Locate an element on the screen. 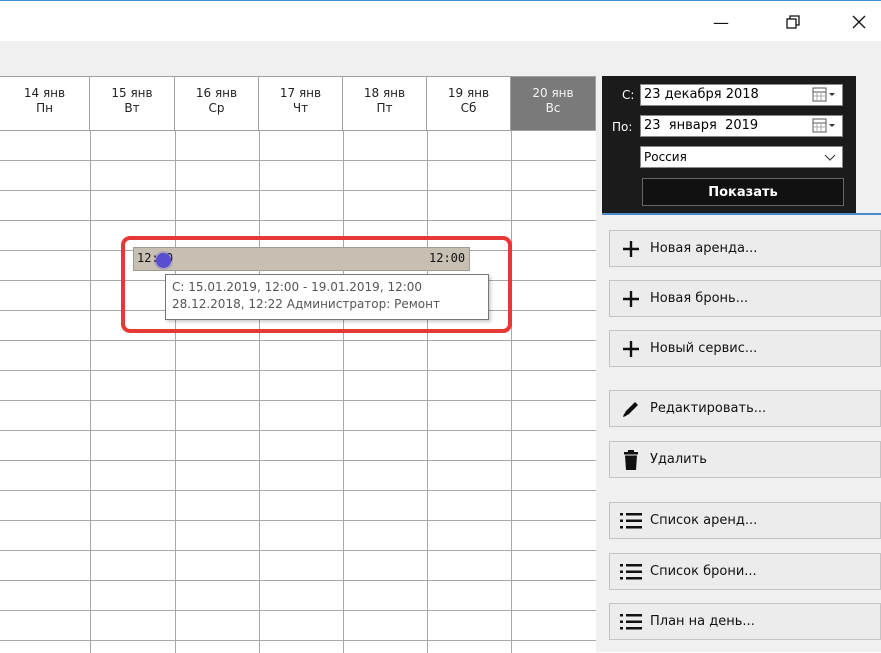 The width and height of the screenshot is (881, 653). close-button is located at coordinates (859, 22).